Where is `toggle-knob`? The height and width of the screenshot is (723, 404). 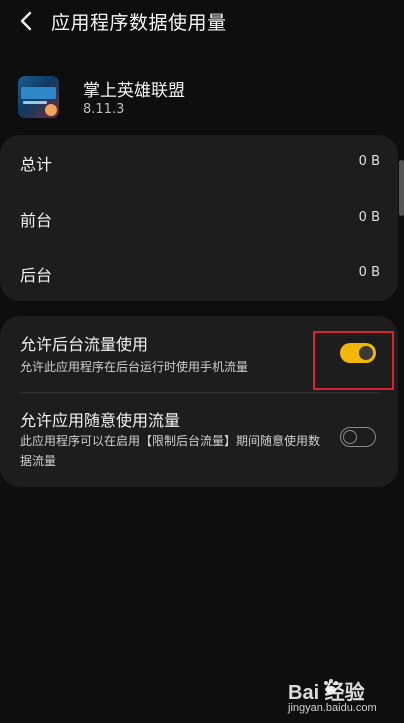 toggle-knob is located at coordinates (350, 437).